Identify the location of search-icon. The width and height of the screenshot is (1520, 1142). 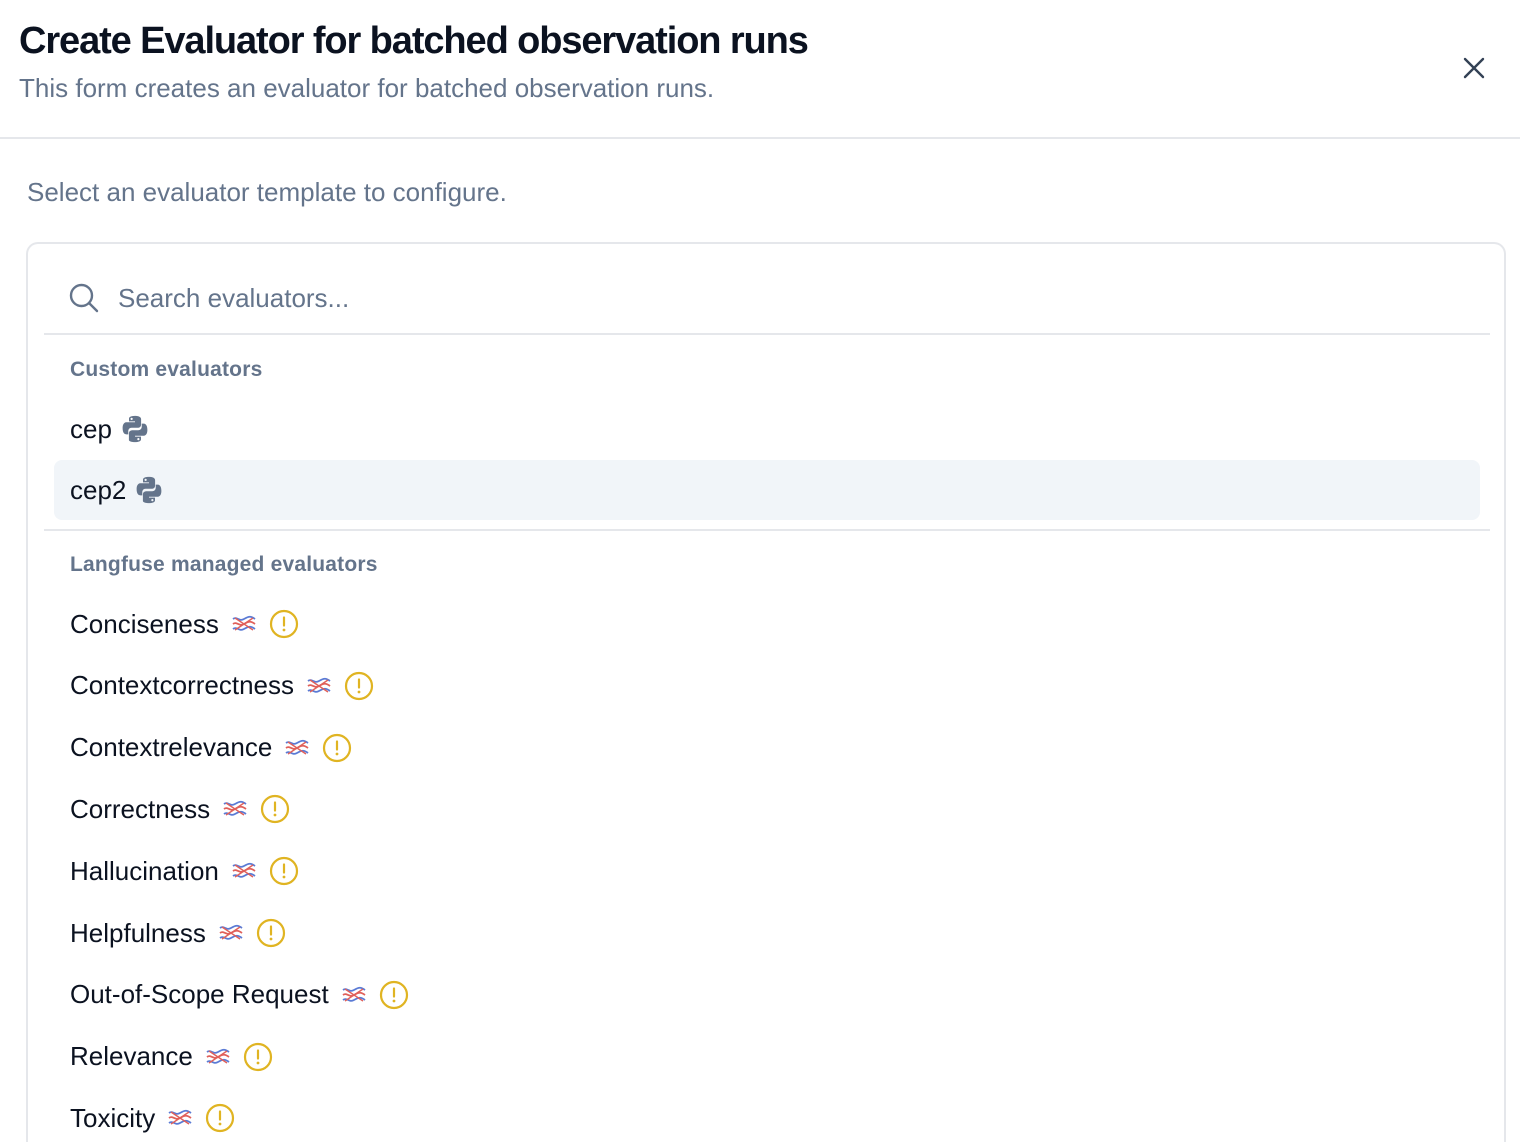
(84, 298).